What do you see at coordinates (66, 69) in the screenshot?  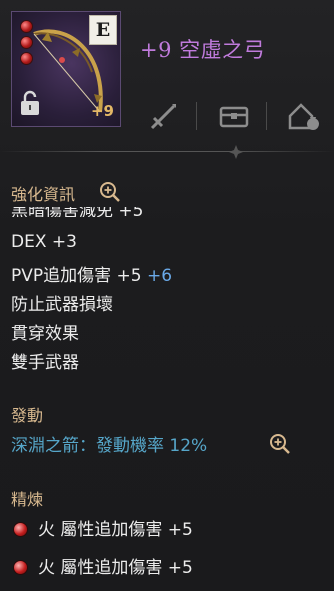 I see `item-icon: E +9` at bounding box center [66, 69].